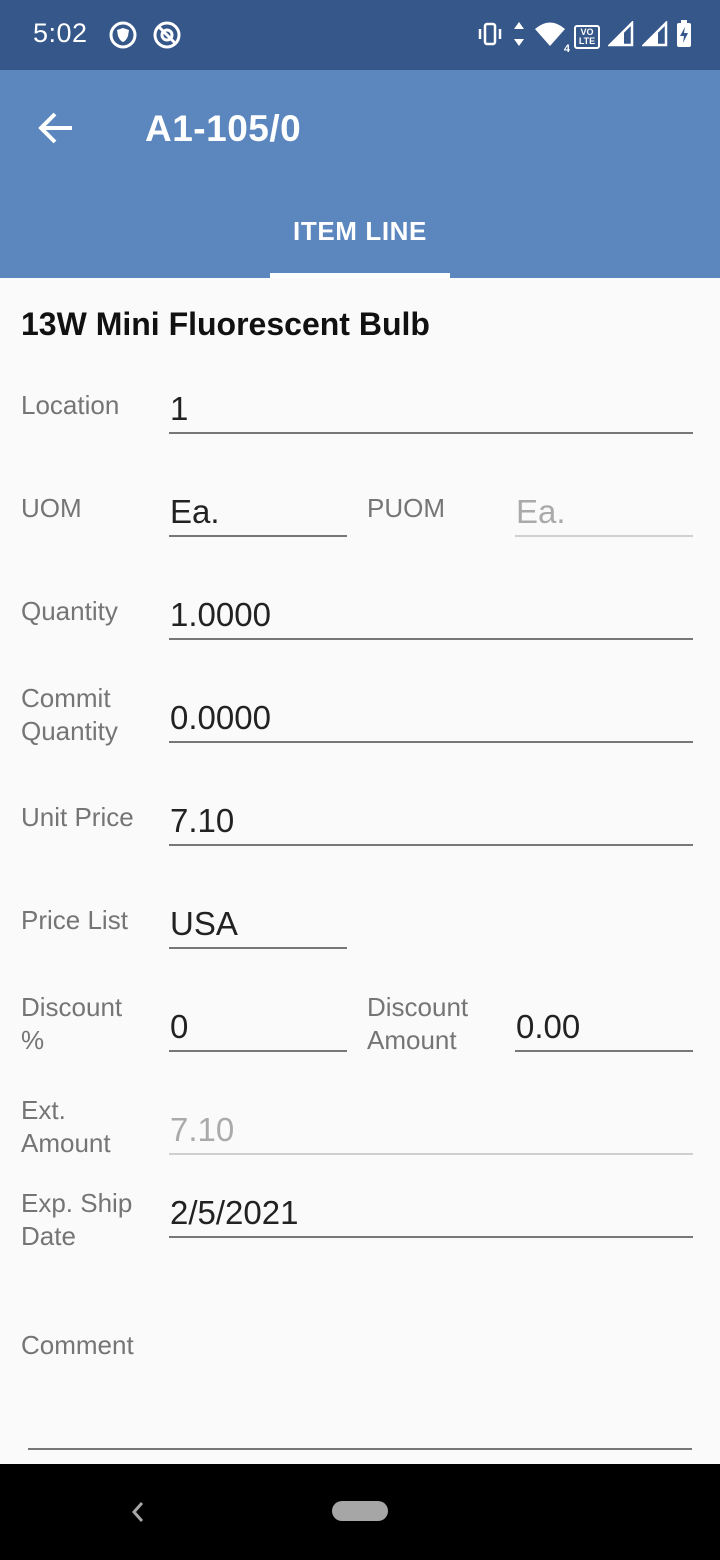  I want to click on item-title: 13W Mini Fluorescent Bulb, so click(225, 324).